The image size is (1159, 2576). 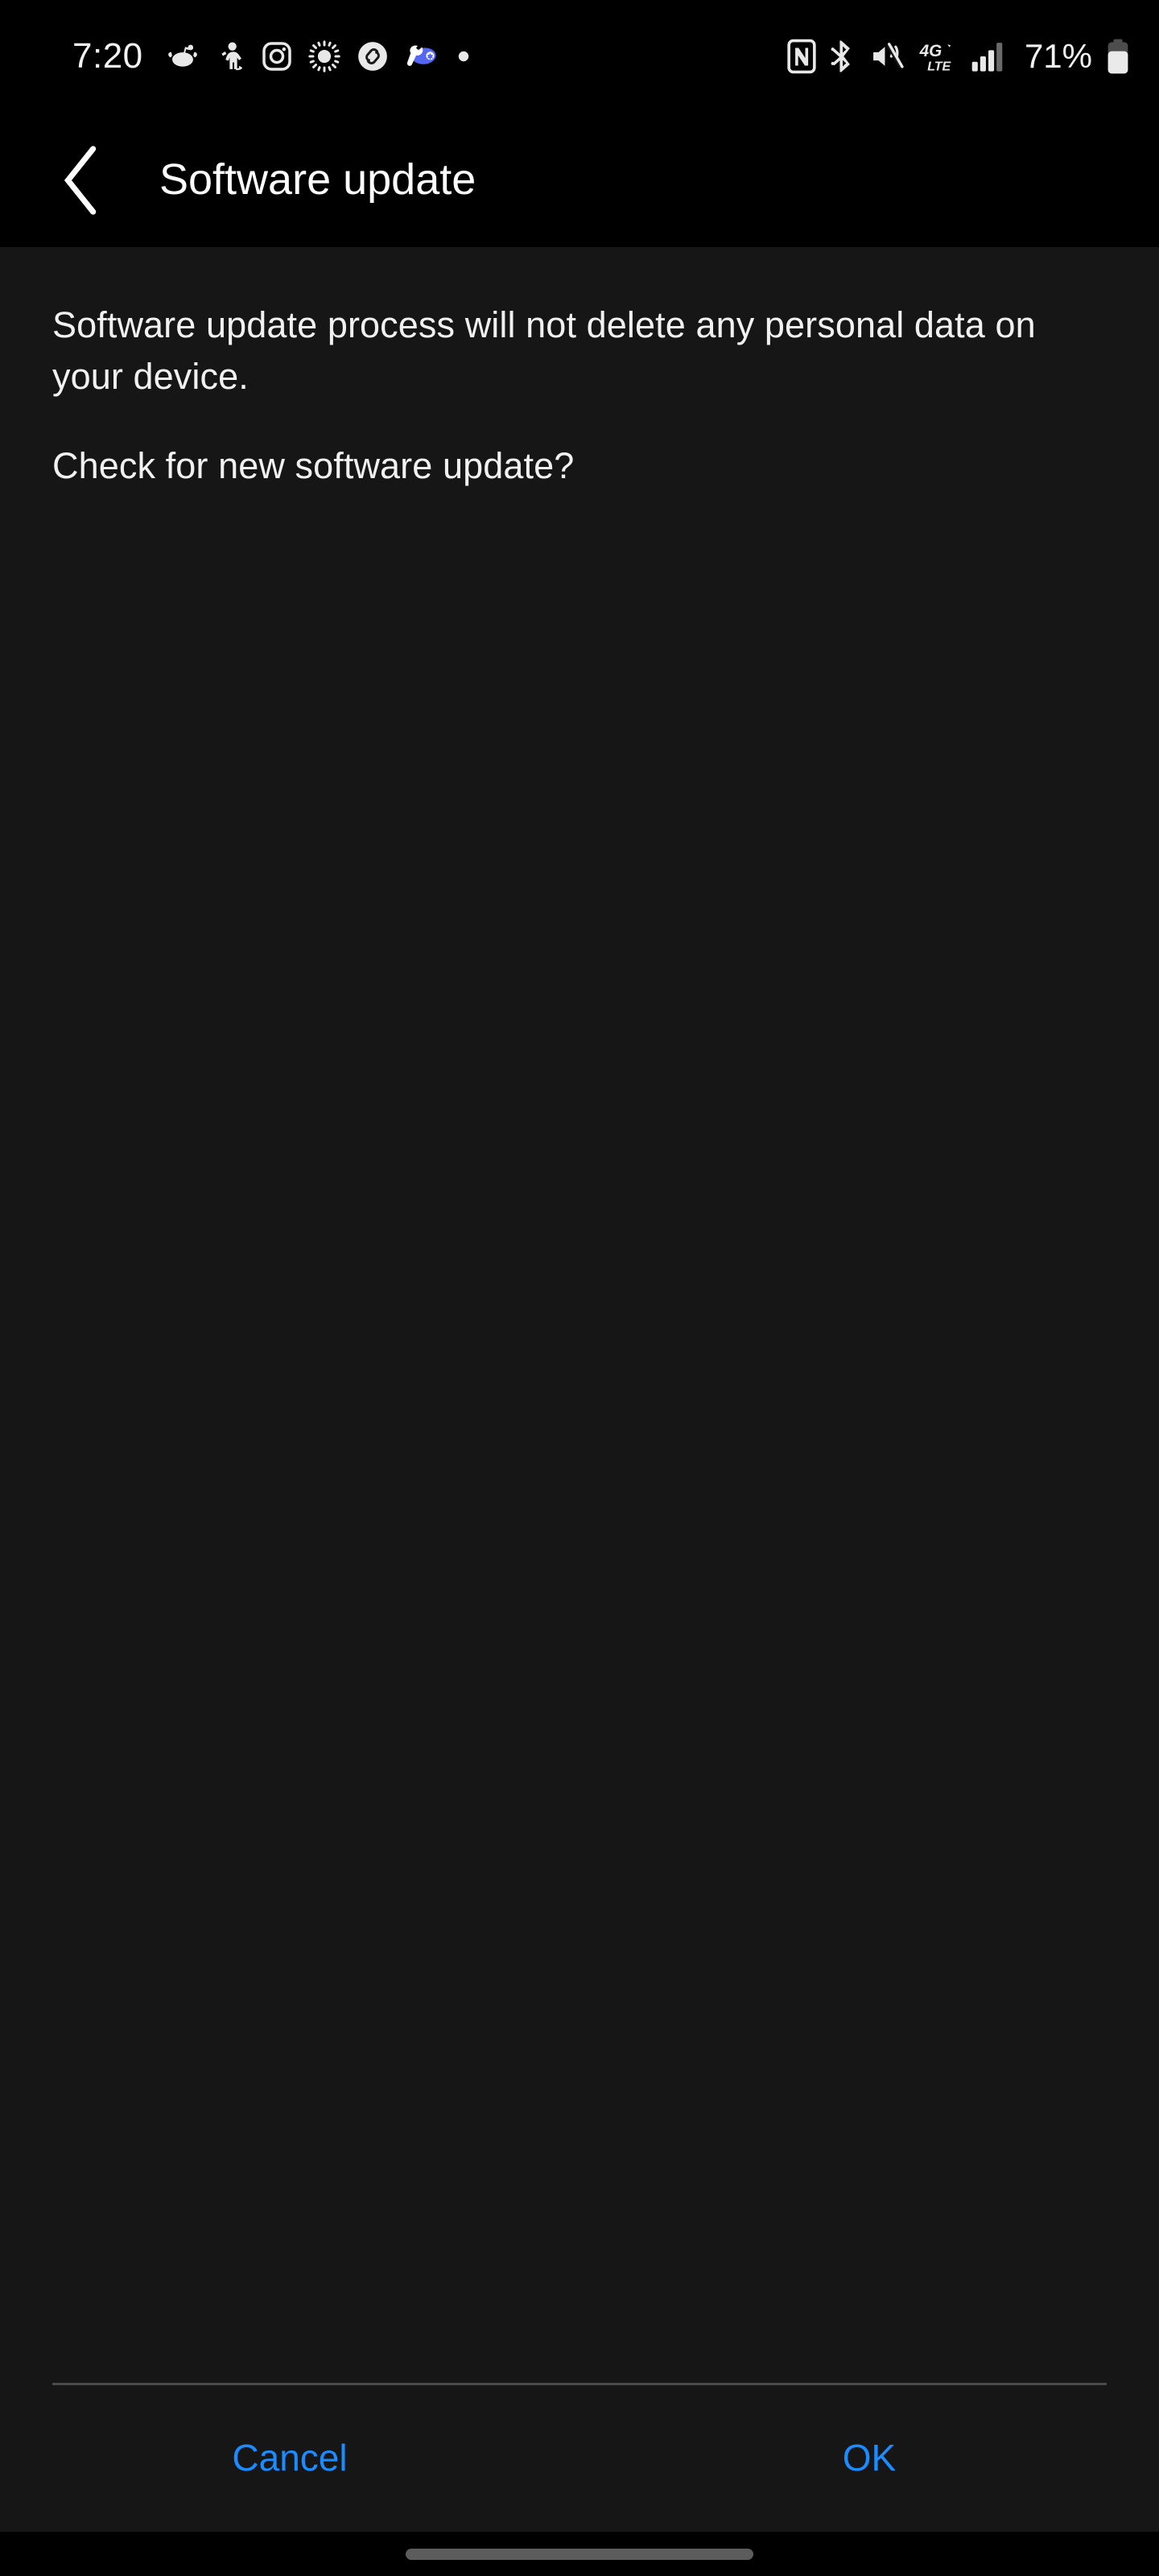 What do you see at coordinates (930, 51) in the screenshot?
I see `svg-text: 4G` at bounding box center [930, 51].